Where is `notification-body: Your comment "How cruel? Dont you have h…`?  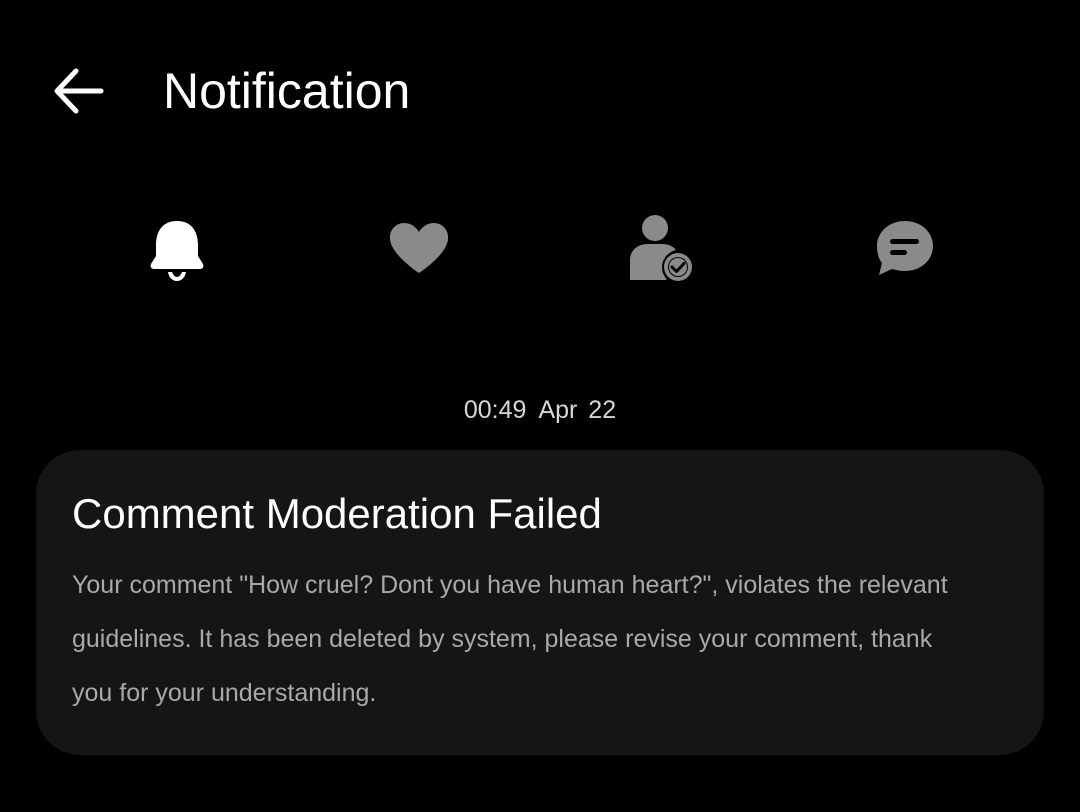
notification-body: Your comment "How cruel? Dont you have h… is located at coordinates (510, 639).